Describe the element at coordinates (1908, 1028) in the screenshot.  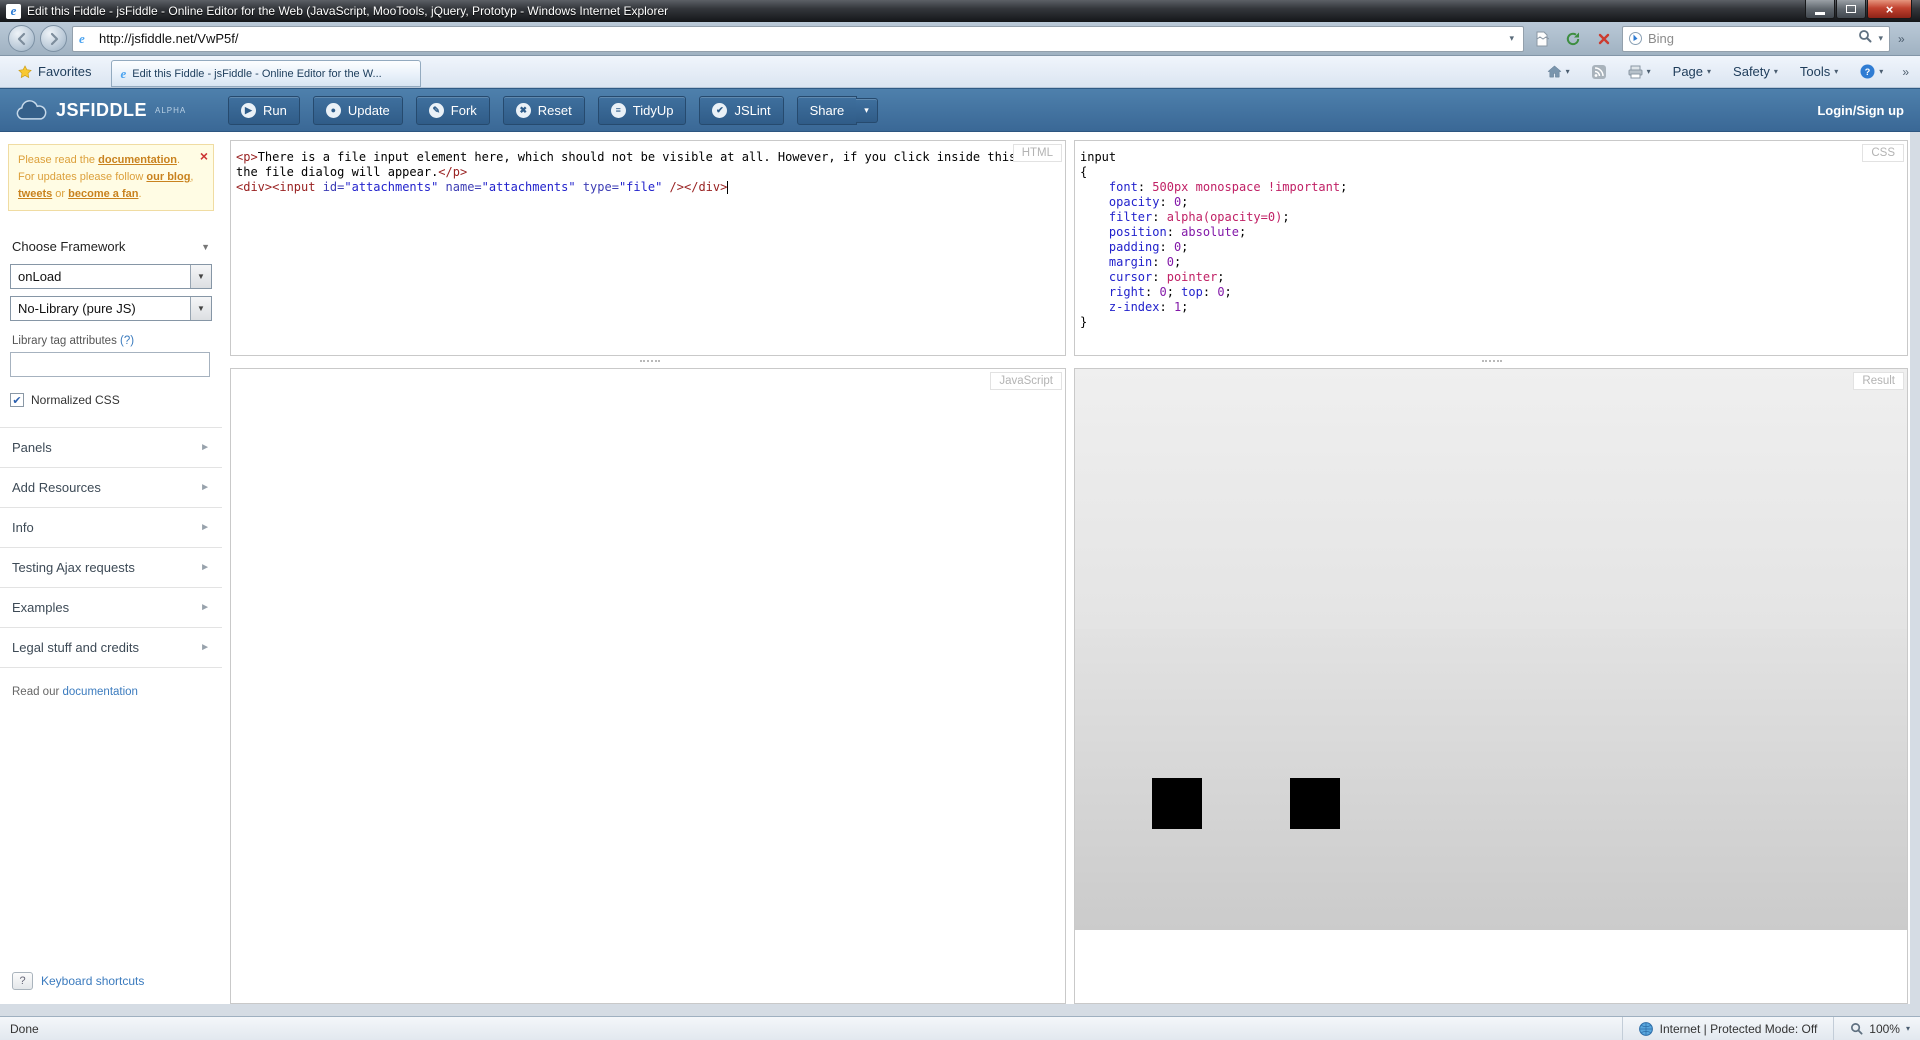
I see `zoom-dropdown-icon: ▾` at that location.